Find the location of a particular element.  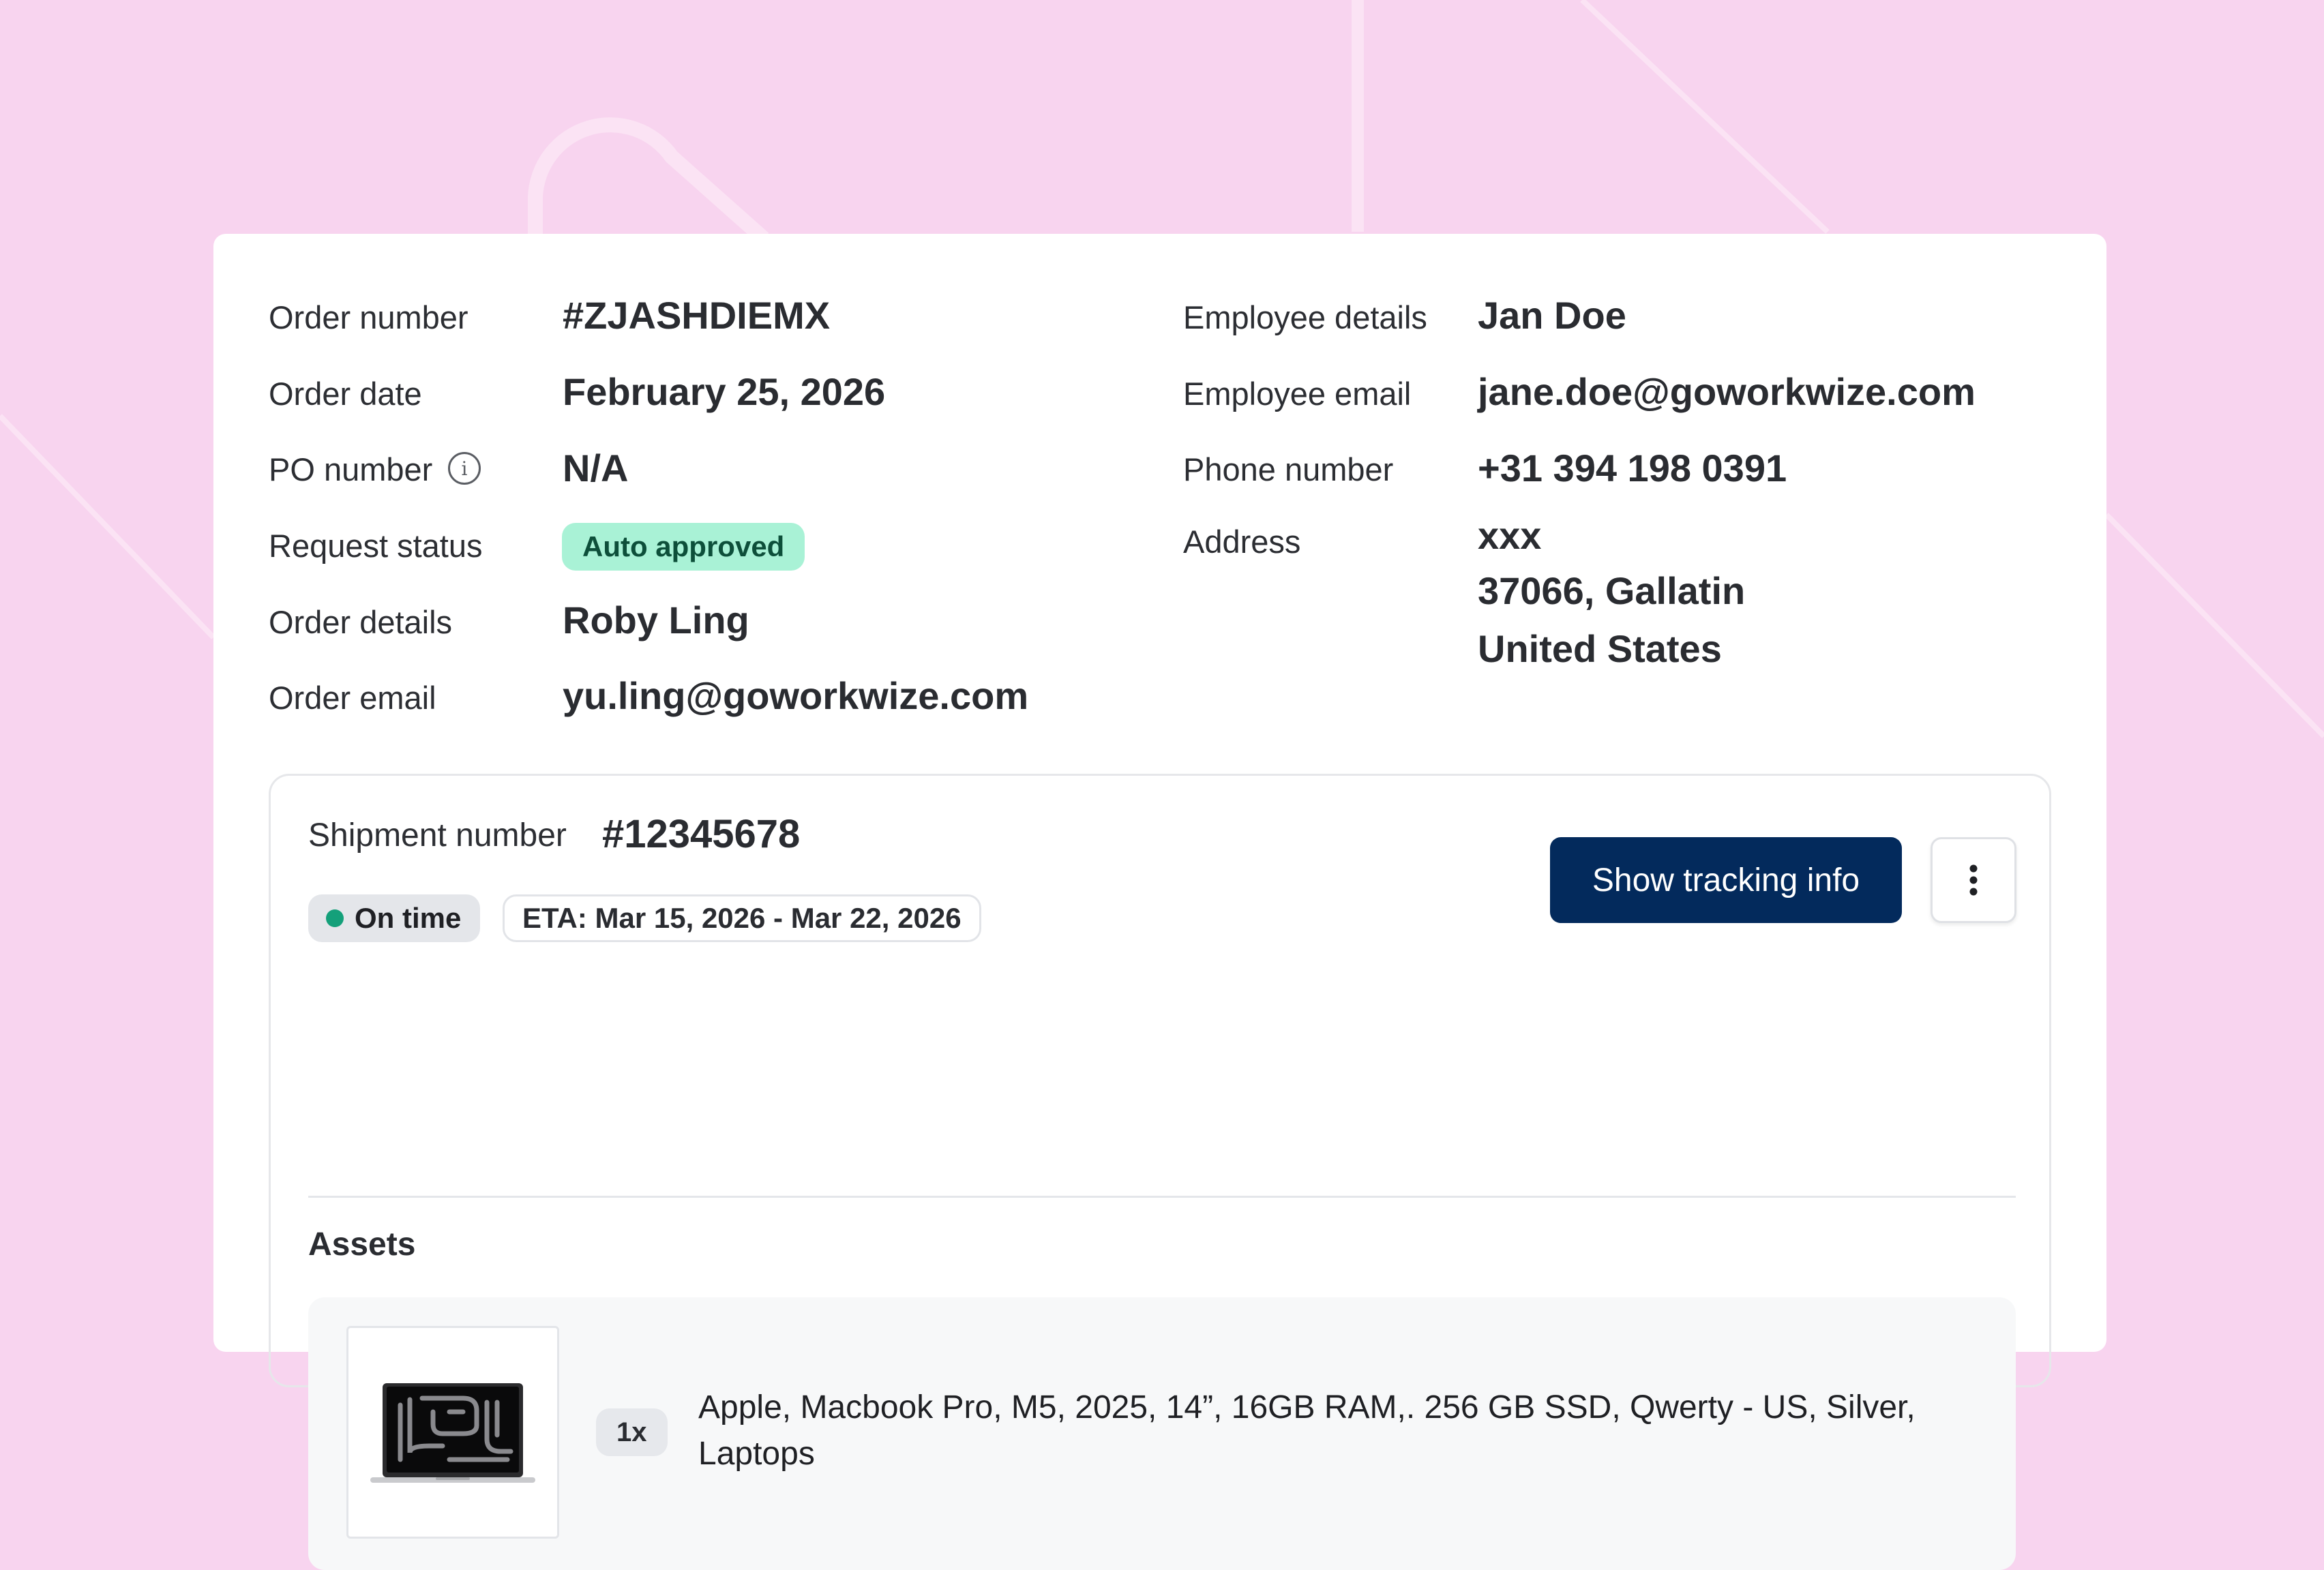

order-email-value: yu.ling@goworkwize.com is located at coordinates (796, 695).